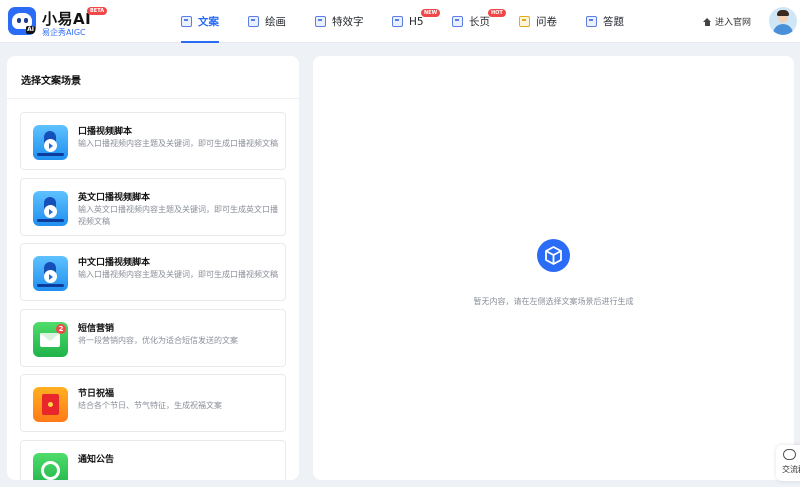  Describe the element at coordinates (96, 460) in the screenshot. I see `scene-card-title: 通知公告` at that location.